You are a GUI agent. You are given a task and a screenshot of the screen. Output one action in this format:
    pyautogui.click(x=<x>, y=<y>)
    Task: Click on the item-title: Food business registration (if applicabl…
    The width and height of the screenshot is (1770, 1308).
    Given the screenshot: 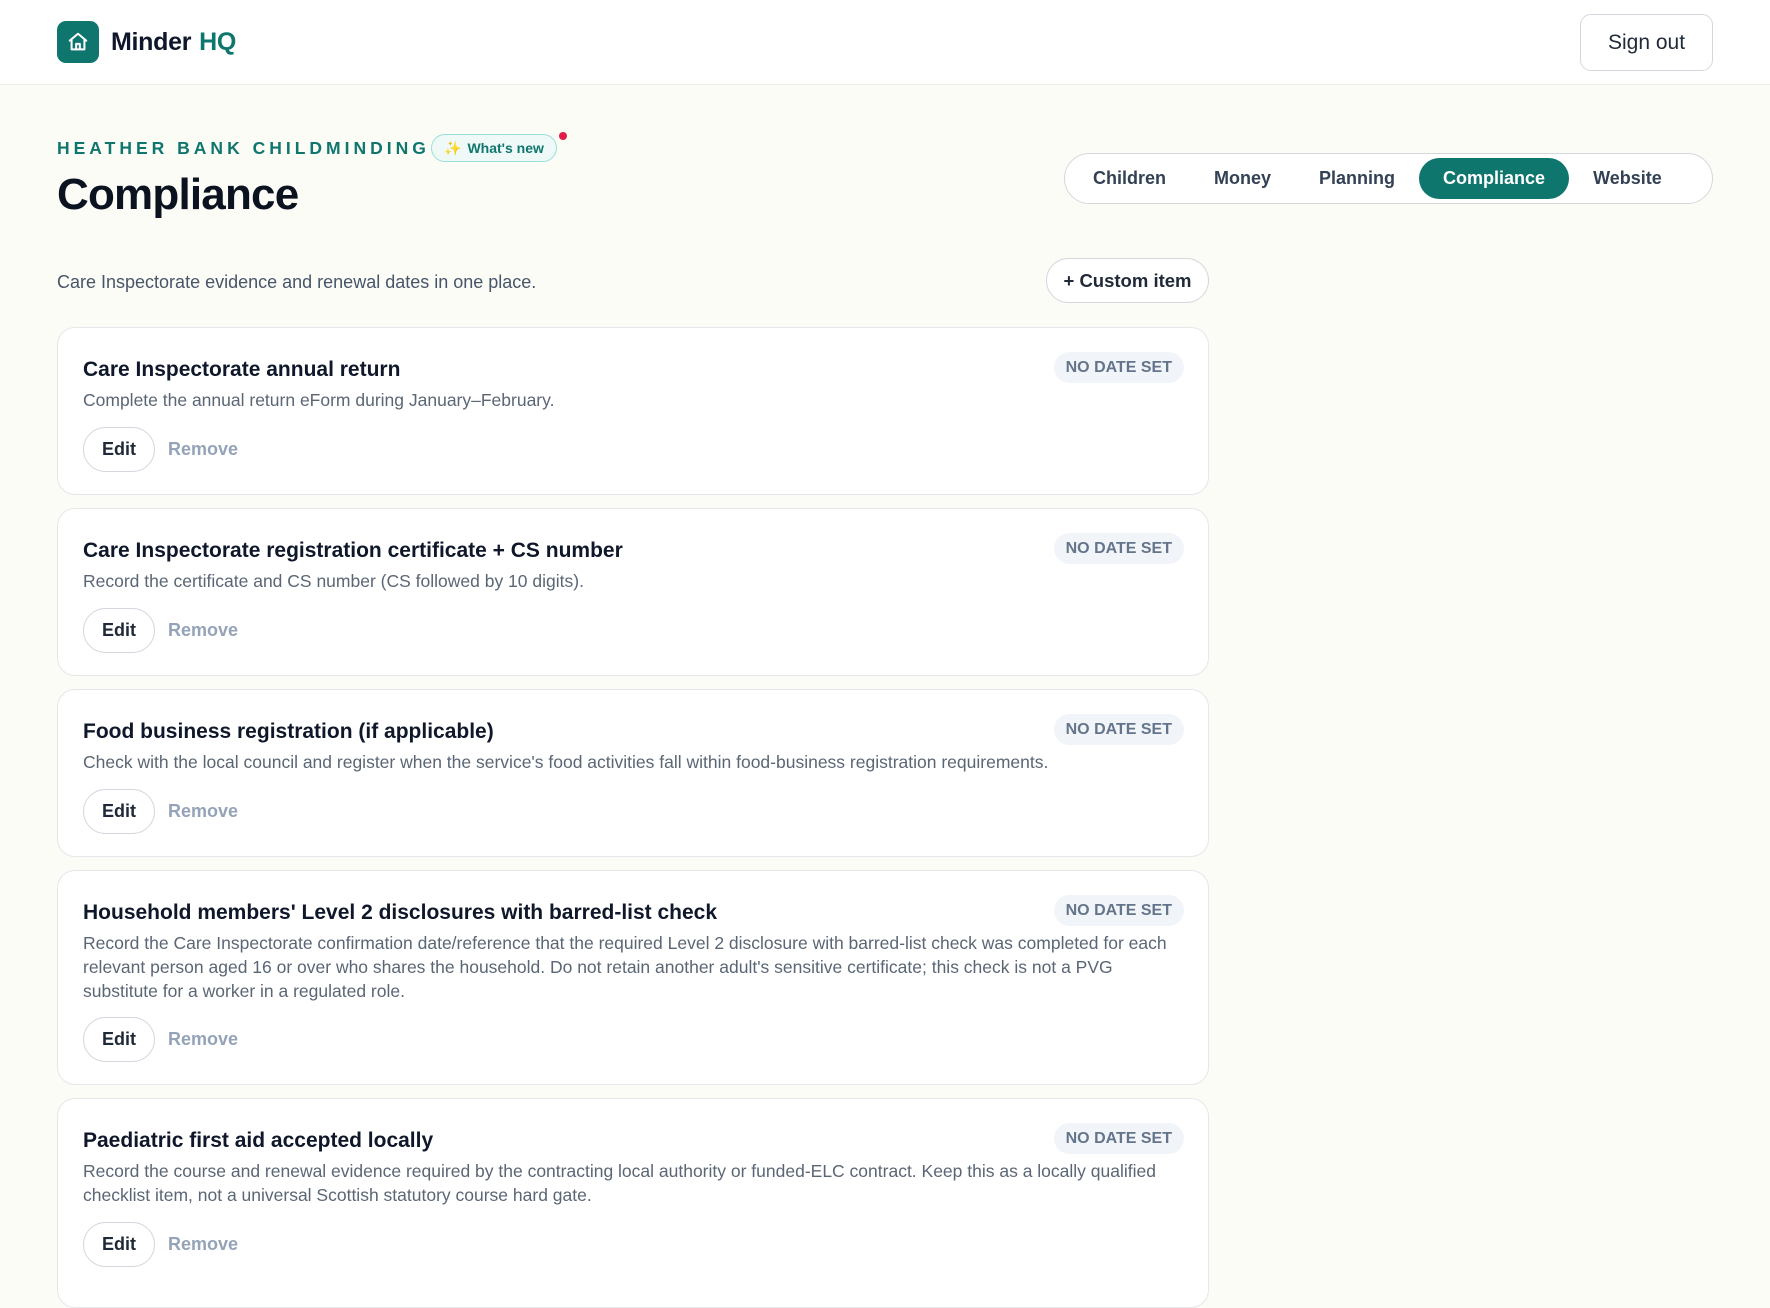 What is the action you would take?
    pyautogui.click(x=288, y=731)
    